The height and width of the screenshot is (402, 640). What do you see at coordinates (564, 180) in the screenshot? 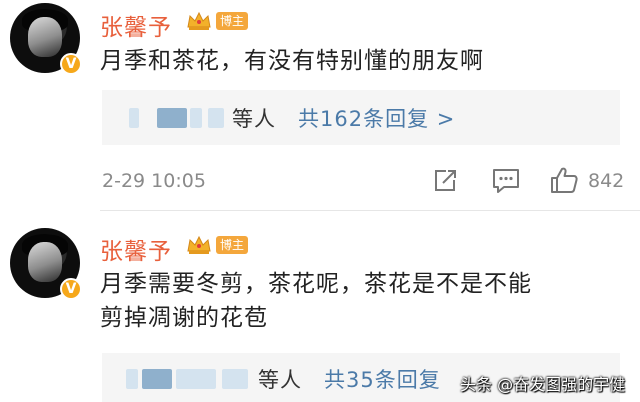
I see `like-icon` at bounding box center [564, 180].